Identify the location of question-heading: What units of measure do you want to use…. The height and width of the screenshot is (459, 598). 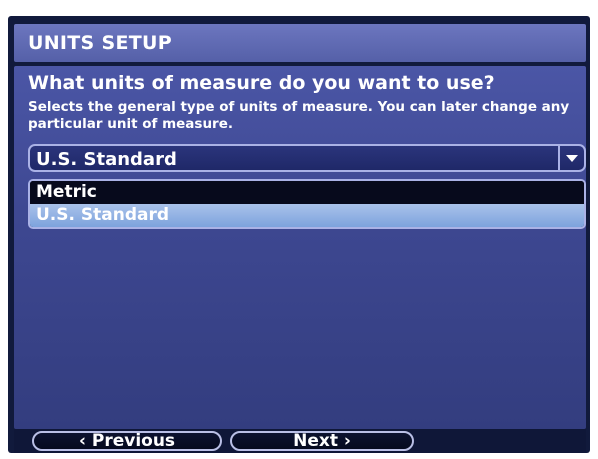
(261, 83).